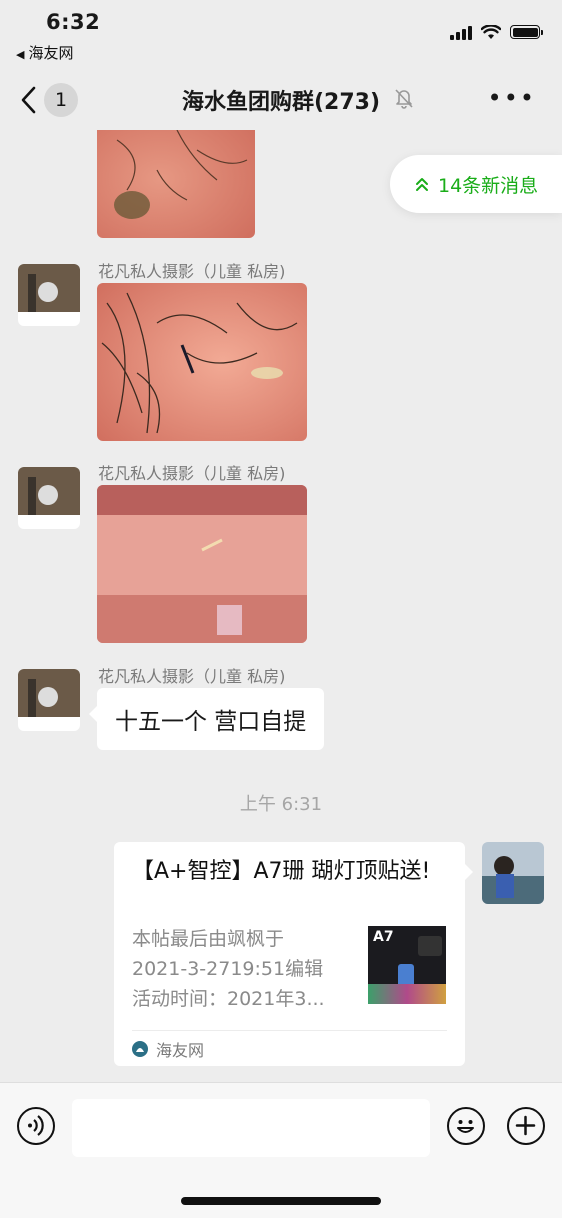  What do you see at coordinates (422, 184) in the screenshot?
I see `double-chevron-up-icon` at bounding box center [422, 184].